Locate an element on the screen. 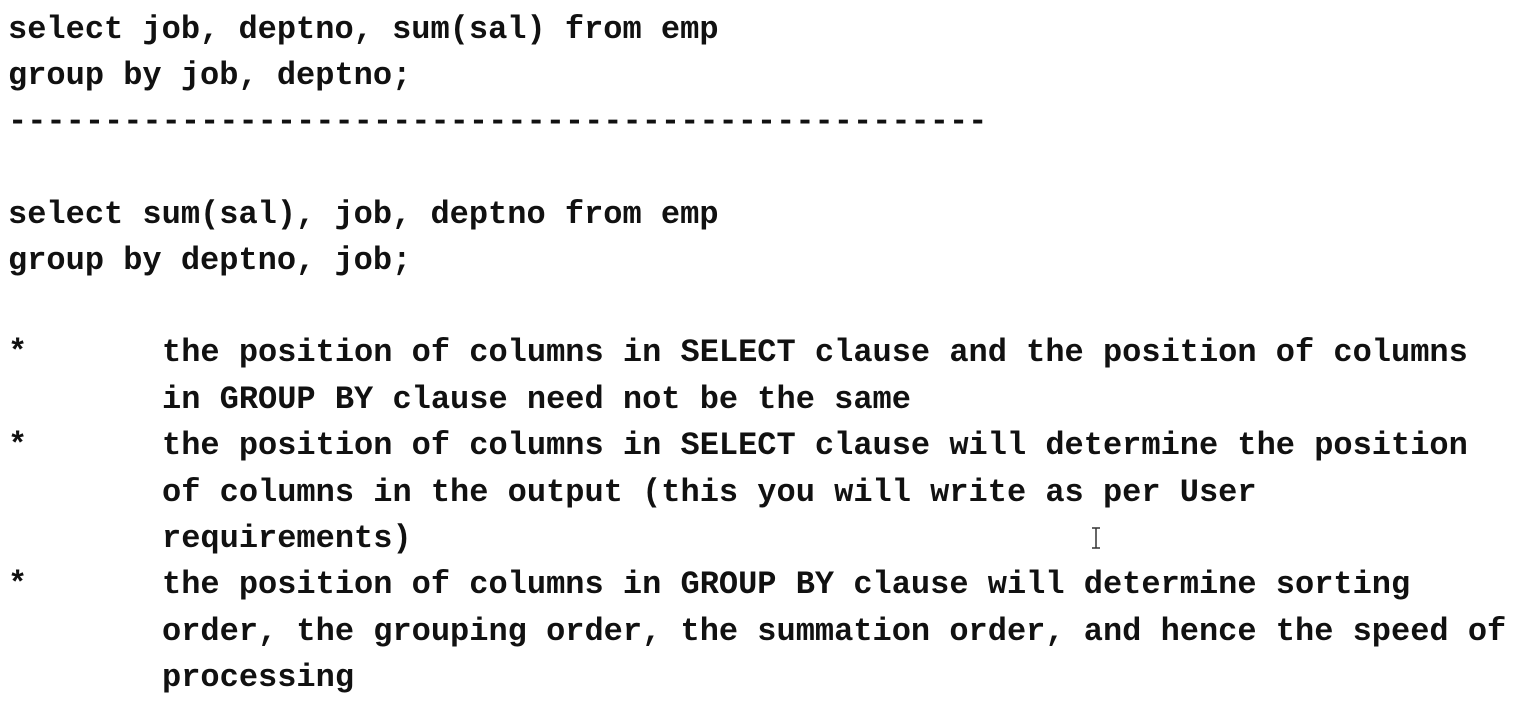 This screenshot has width=1528, height=702. query1-line2: group by job, deptno; is located at coordinates (210, 75).